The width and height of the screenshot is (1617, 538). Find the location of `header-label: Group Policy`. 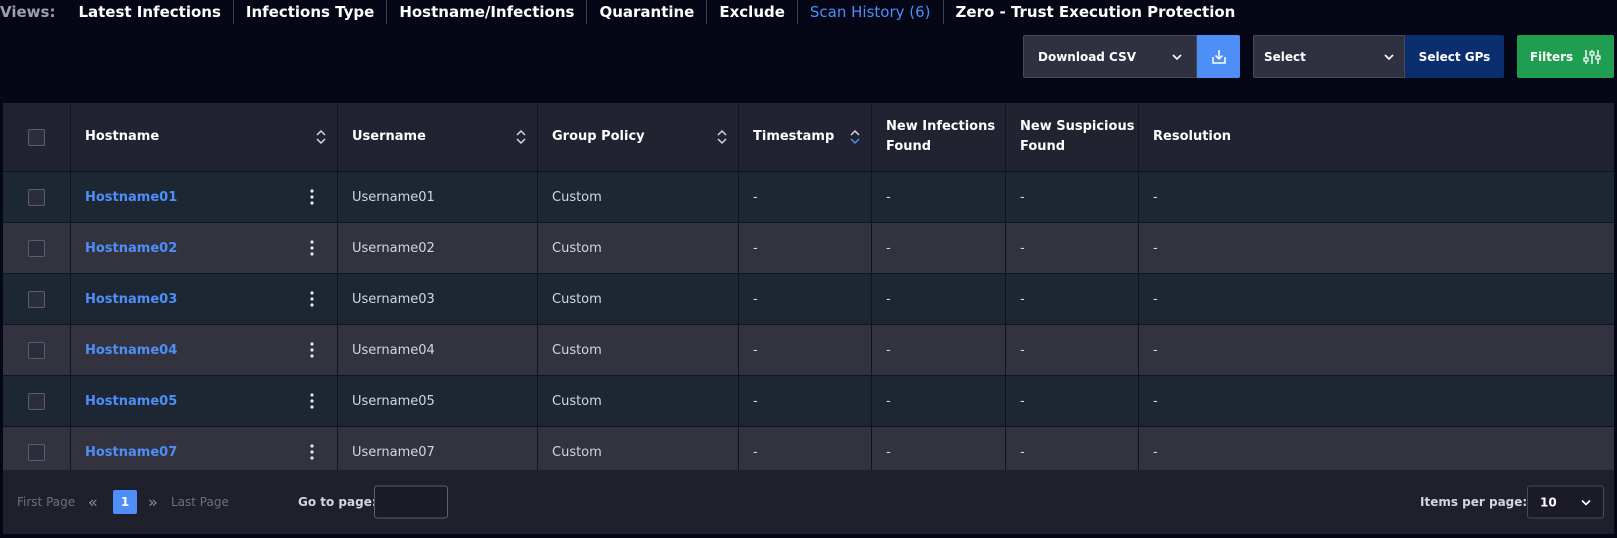

header-label: Group Policy is located at coordinates (598, 136).